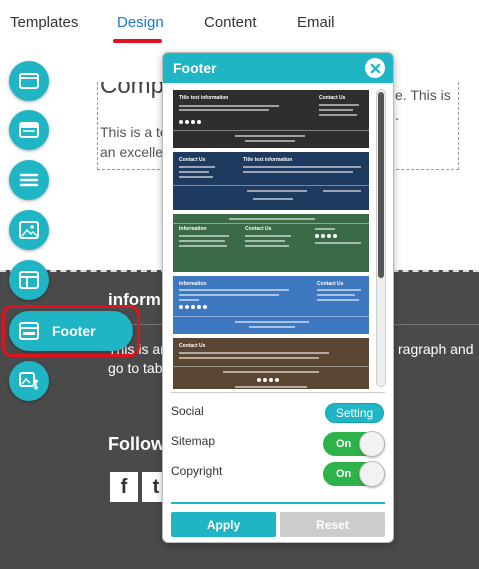  What do you see at coordinates (271, 363) in the screenshot?
I see `footer-template-5: Contact Us` at bounding box center [271, 363].